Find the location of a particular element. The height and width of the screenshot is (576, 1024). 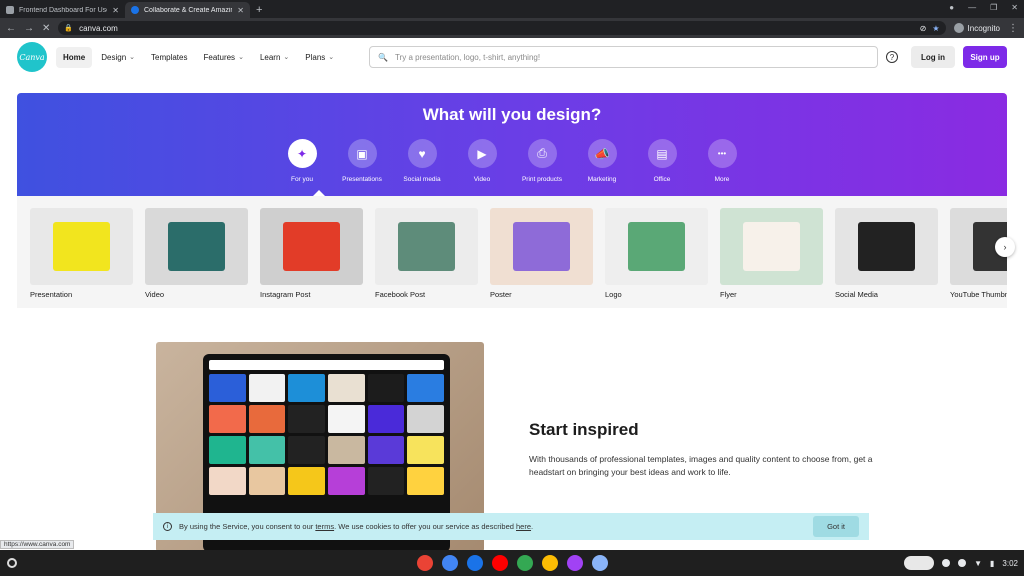

category-office: ▤ Office is located at coordinates (662, 161).